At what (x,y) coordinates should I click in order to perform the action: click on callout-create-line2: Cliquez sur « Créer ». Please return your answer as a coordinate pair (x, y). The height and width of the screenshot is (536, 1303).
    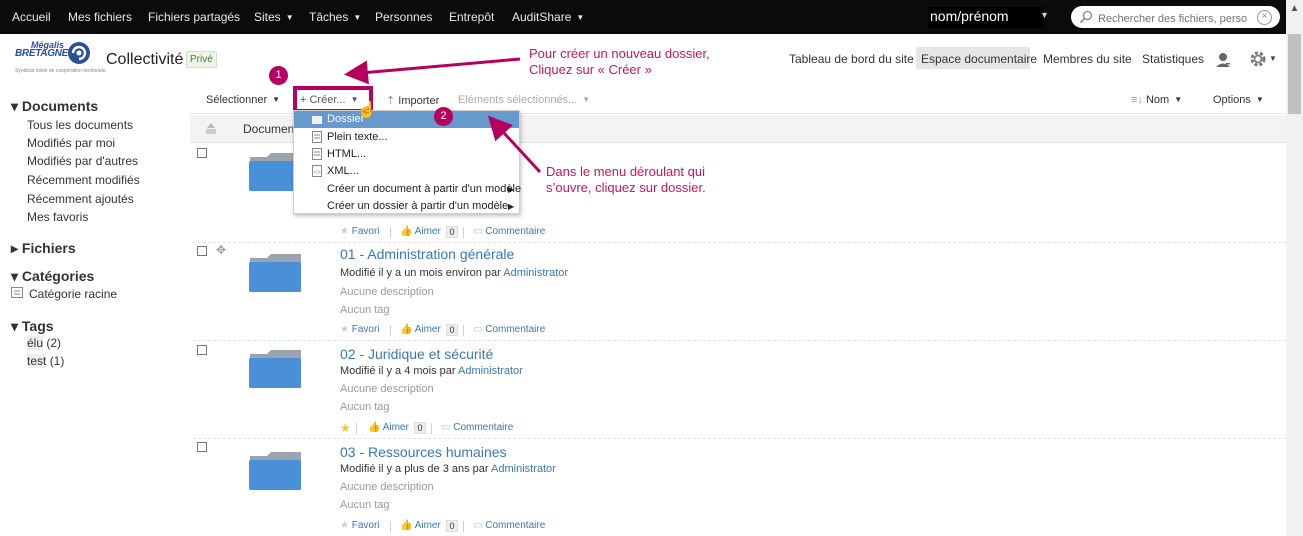
    Looking at the image, I should click on (590, 69).